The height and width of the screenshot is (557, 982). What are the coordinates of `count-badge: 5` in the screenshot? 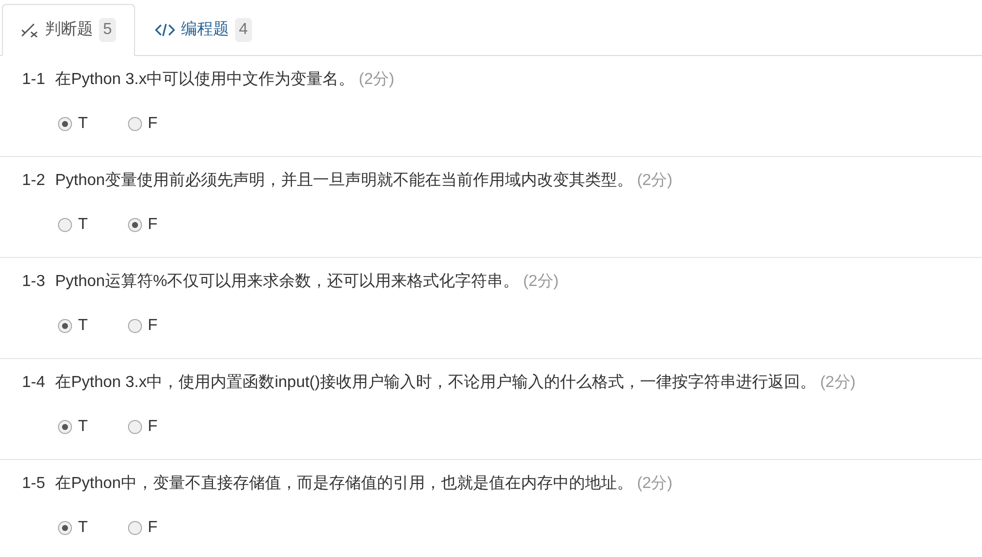 It's located at (107, 30).